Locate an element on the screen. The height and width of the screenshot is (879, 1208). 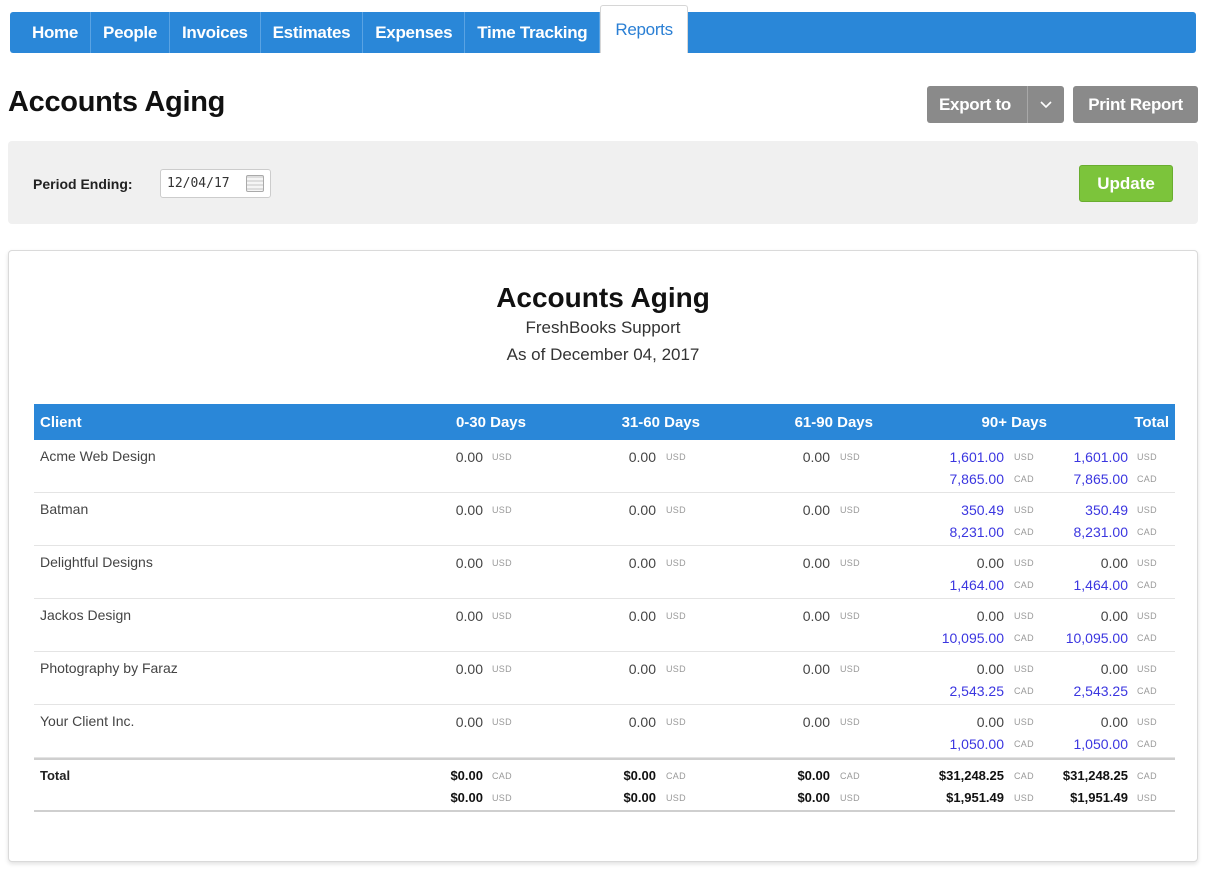
tab-expenses: Expenses is located at coordinates (414, 32).